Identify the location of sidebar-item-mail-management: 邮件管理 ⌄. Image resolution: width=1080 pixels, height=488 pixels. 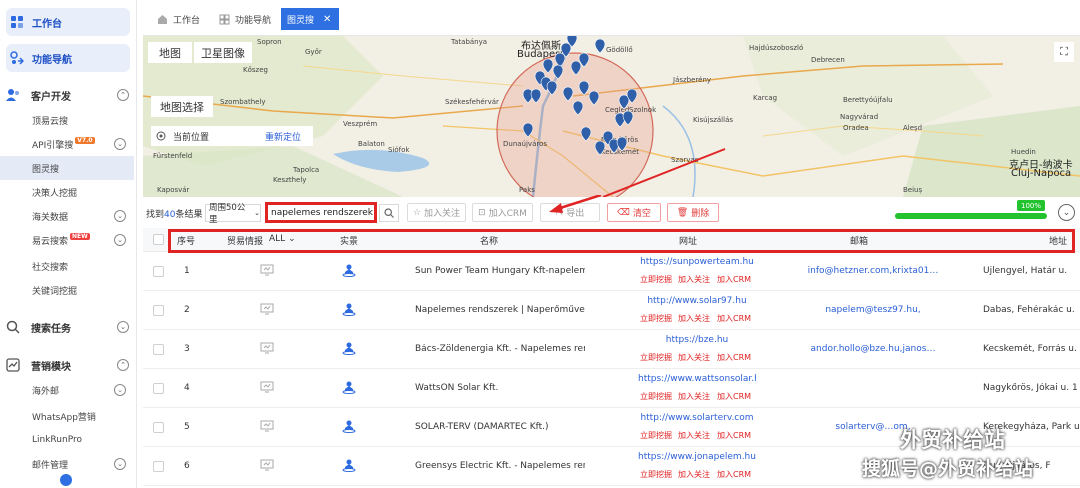
(67, 464).